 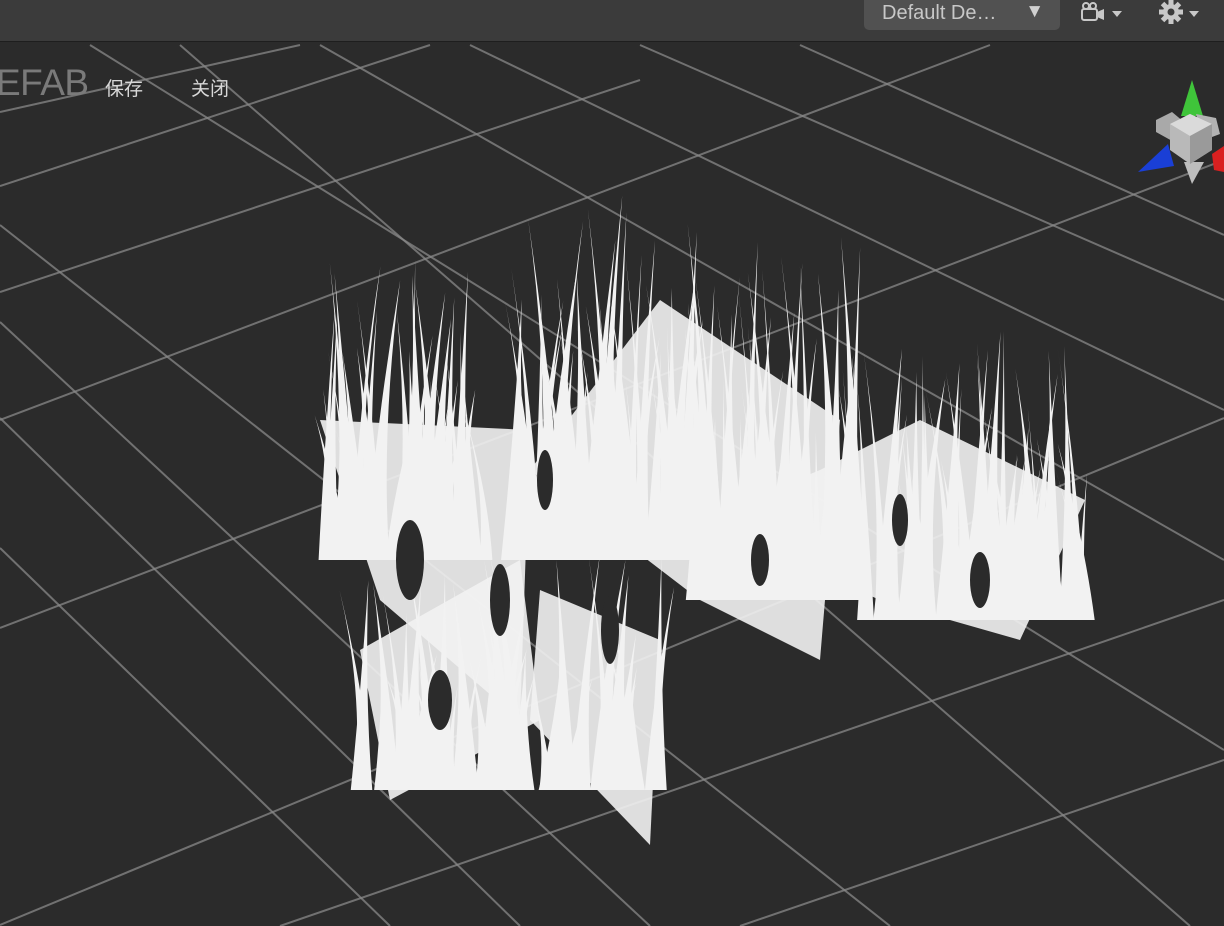 What do you see at coordinates (210, 87) in the screenshot?
I see `close-button: 关闭` at bounding box center [210, 87].